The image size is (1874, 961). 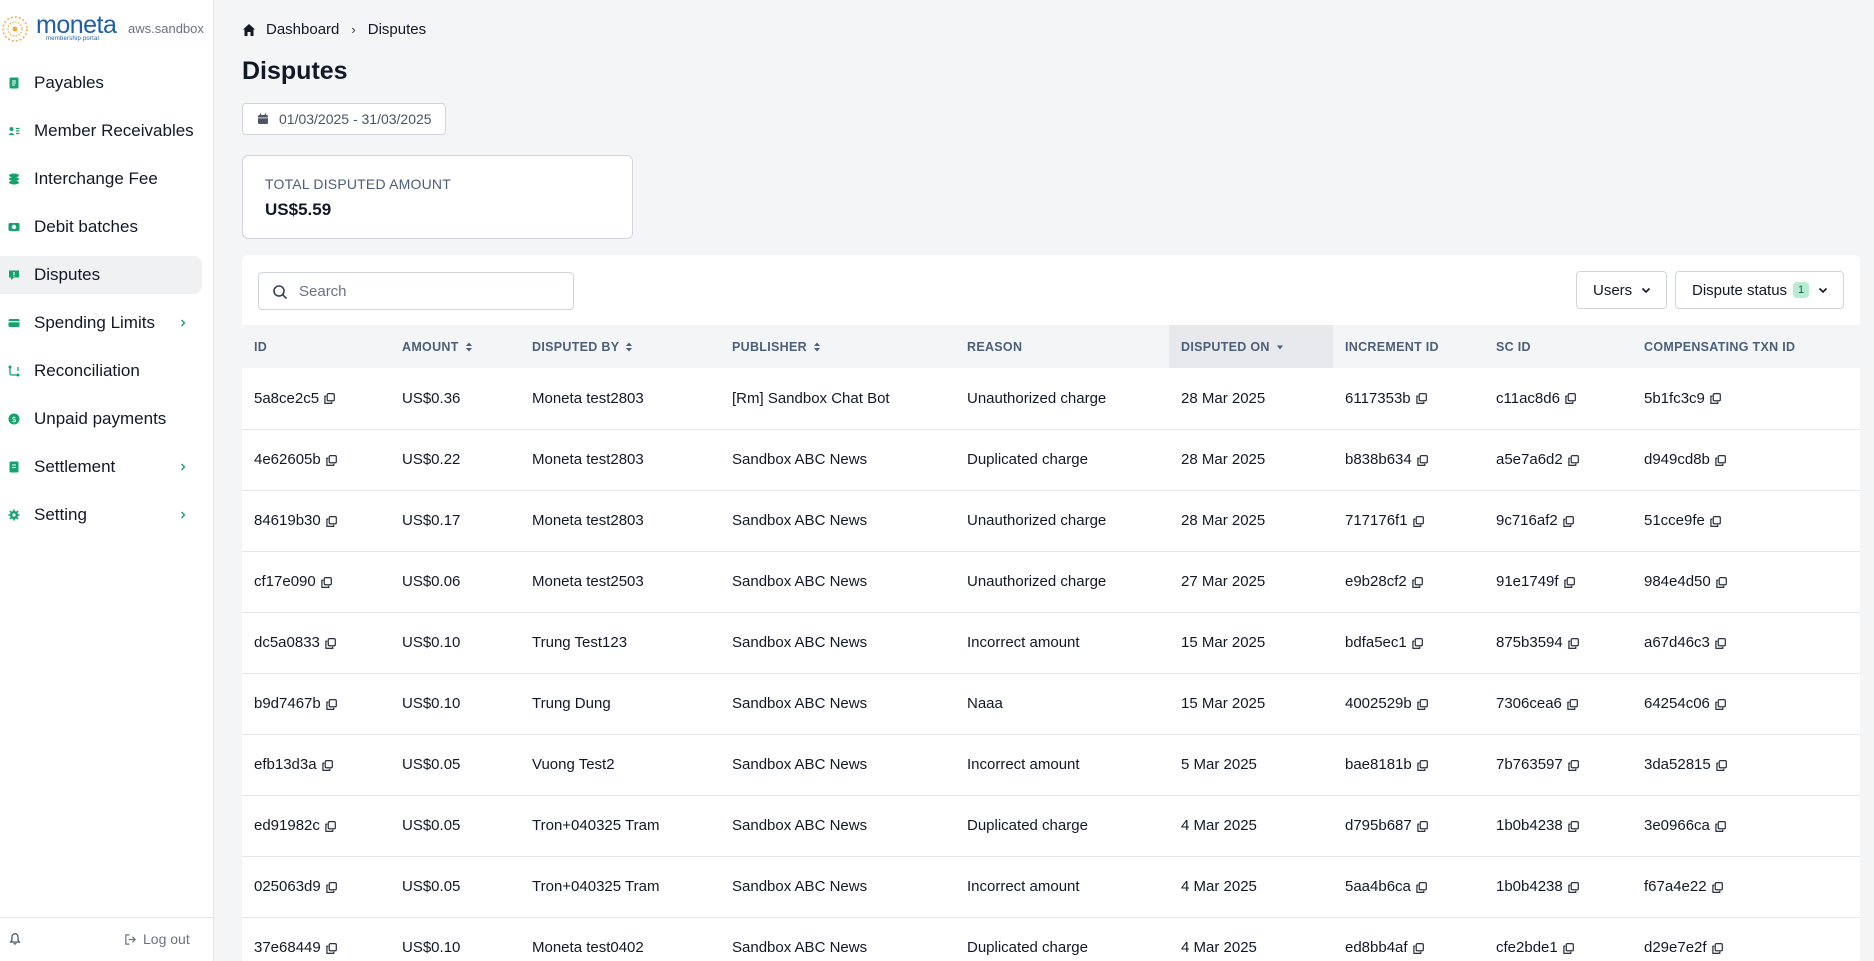 What do you see at coordinates (1251, 581) in the screenshot?
I see `cell-disputed-on: 27 Mar 2025` at bounding box center [1251, 581].